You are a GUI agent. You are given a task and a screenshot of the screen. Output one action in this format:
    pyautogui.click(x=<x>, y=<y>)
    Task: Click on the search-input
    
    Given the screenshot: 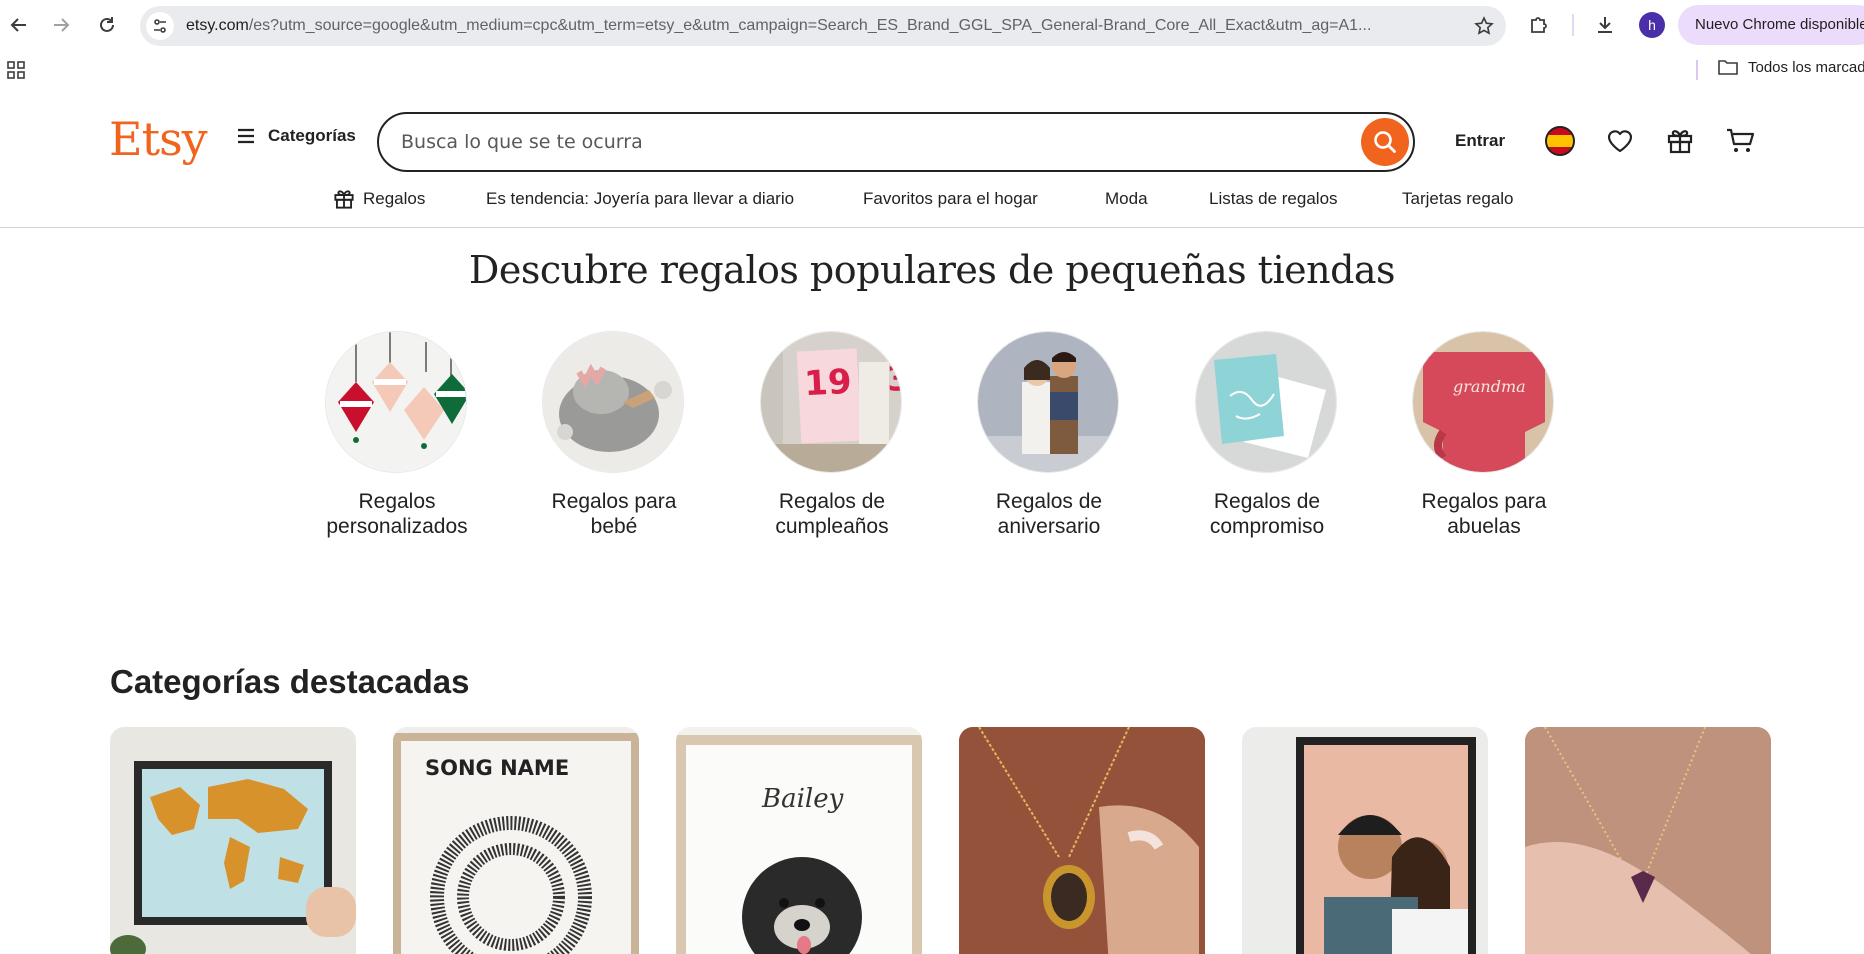 What is the action you would take?
    pyautogui.click(x=851, y=142)
    